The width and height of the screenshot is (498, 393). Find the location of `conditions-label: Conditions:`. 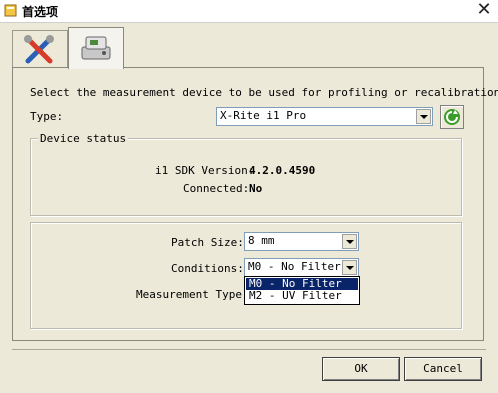

conditions-label: Conditions: is located at coordinates (207, 268).